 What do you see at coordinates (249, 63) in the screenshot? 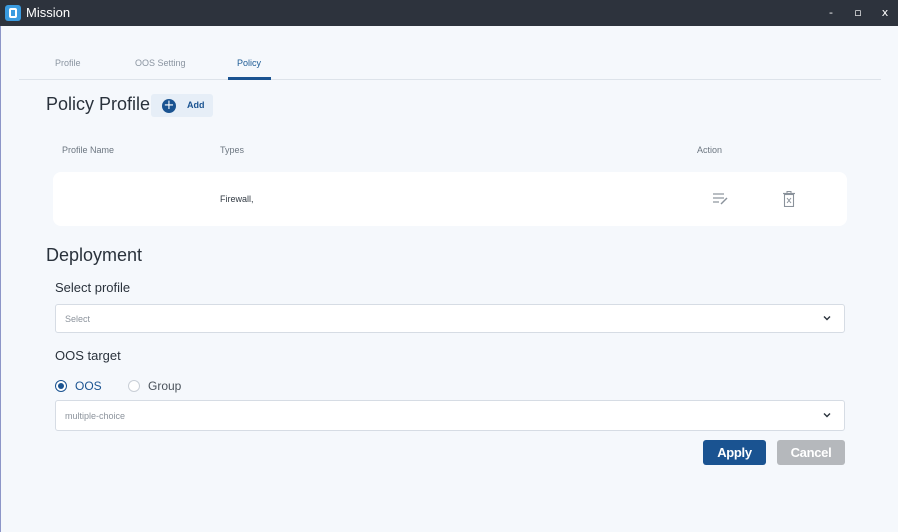
I see `tab-policy: Policy` at bounding box center [249, 63].